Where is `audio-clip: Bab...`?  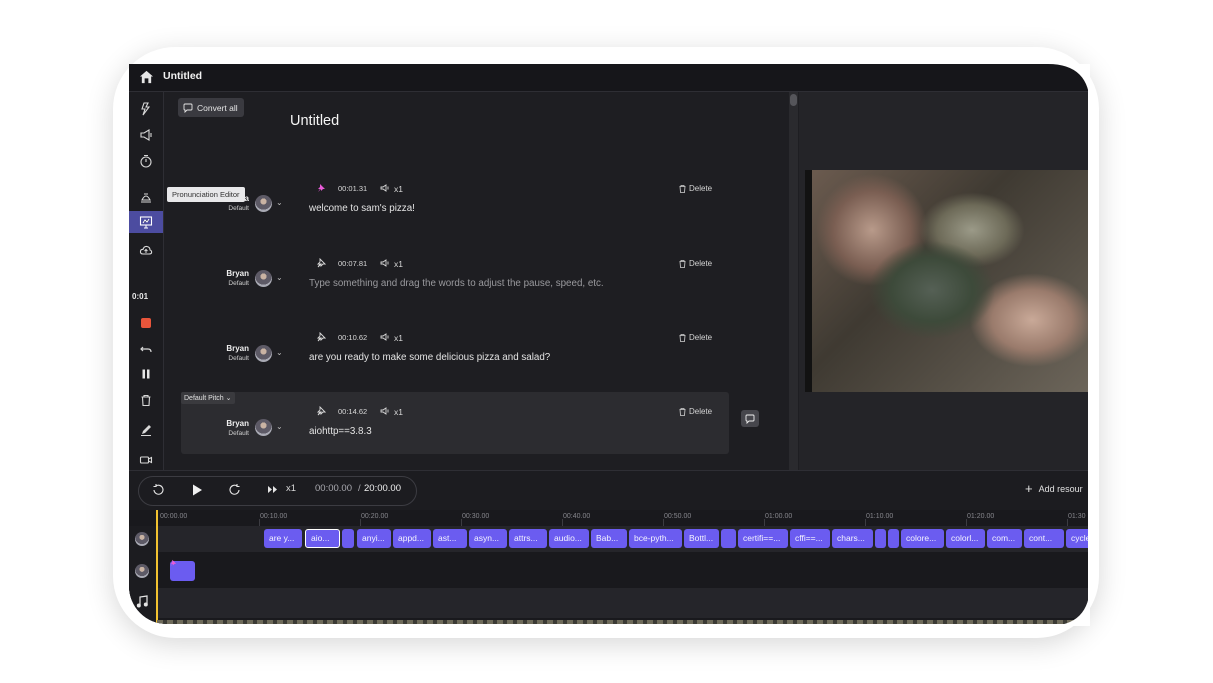 audio-clip: Bab... is located at coordinates (609, 538).